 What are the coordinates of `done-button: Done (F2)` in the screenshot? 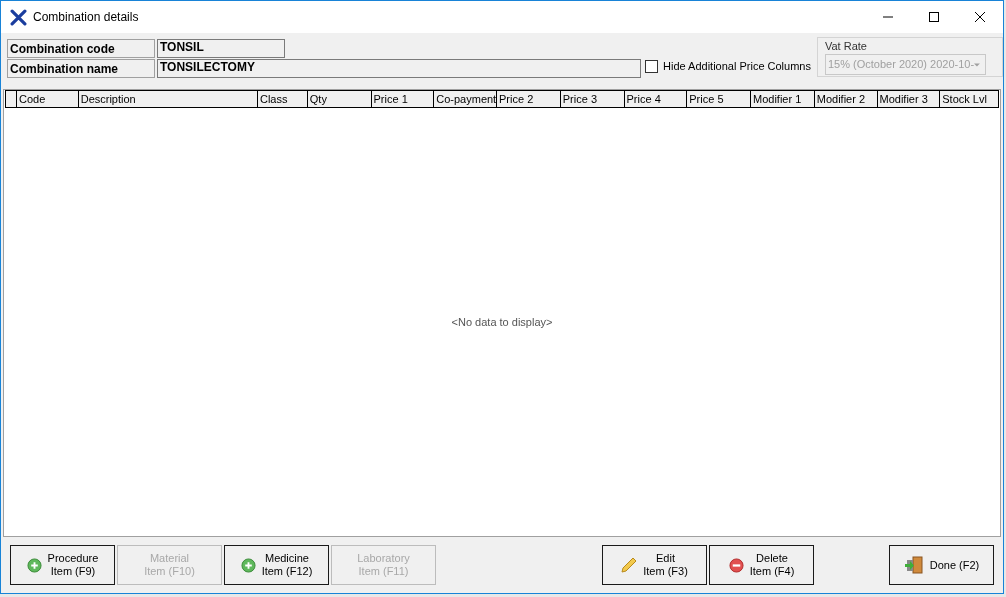 It's located at (941, 565).